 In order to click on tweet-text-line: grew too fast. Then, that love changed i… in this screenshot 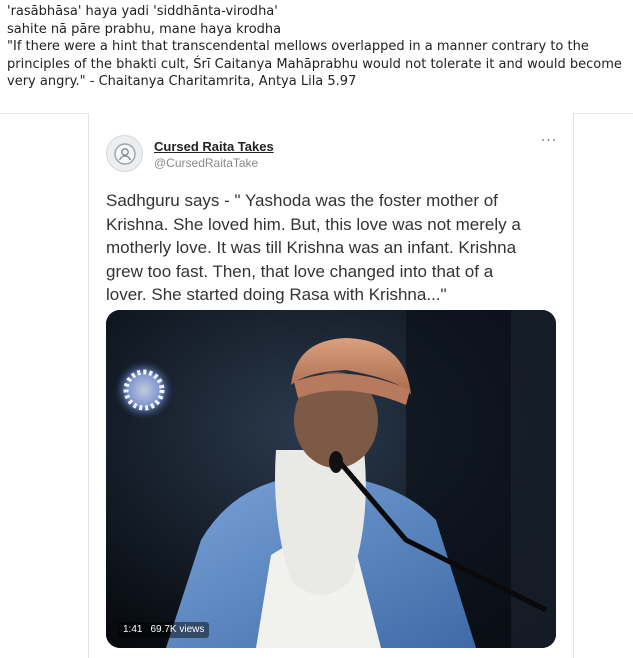, I will do `click(300, 271)`.